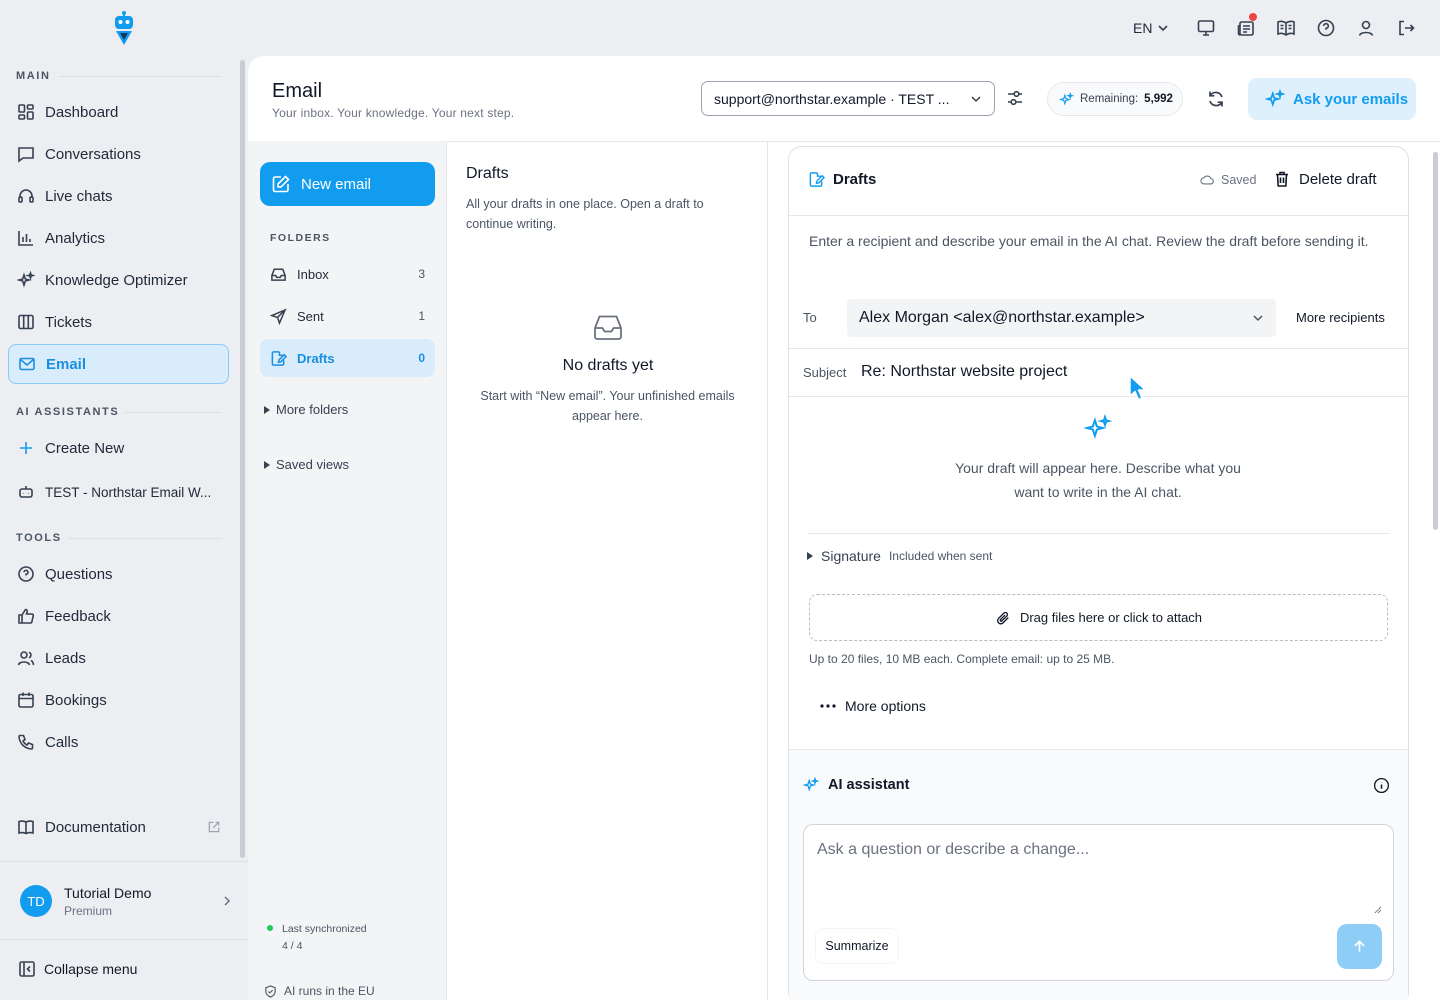  I want to click on sidebar-scrollbar, so click(242, 459).